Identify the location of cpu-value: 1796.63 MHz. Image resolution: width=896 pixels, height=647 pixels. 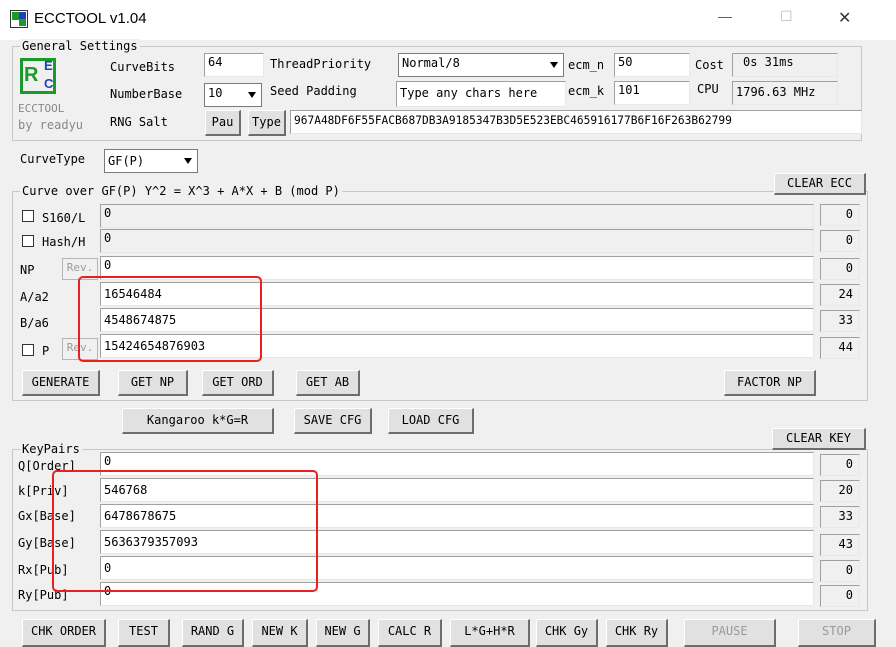
(785, 93).